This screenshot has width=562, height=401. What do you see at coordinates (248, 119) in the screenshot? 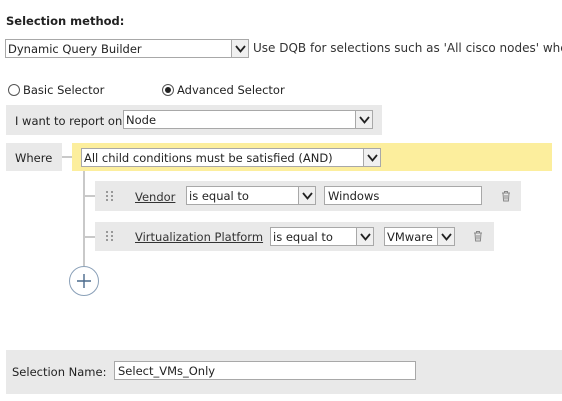
I see `report-on-dropdown: Node` at bounding box center [248, 119].